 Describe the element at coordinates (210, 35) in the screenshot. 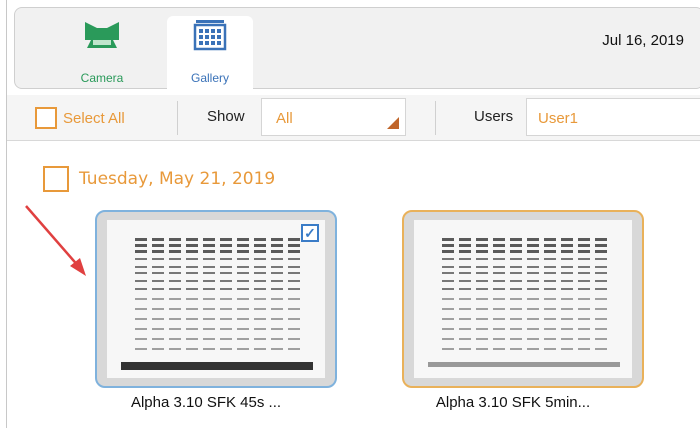

I see `gallery-icon` at that location.